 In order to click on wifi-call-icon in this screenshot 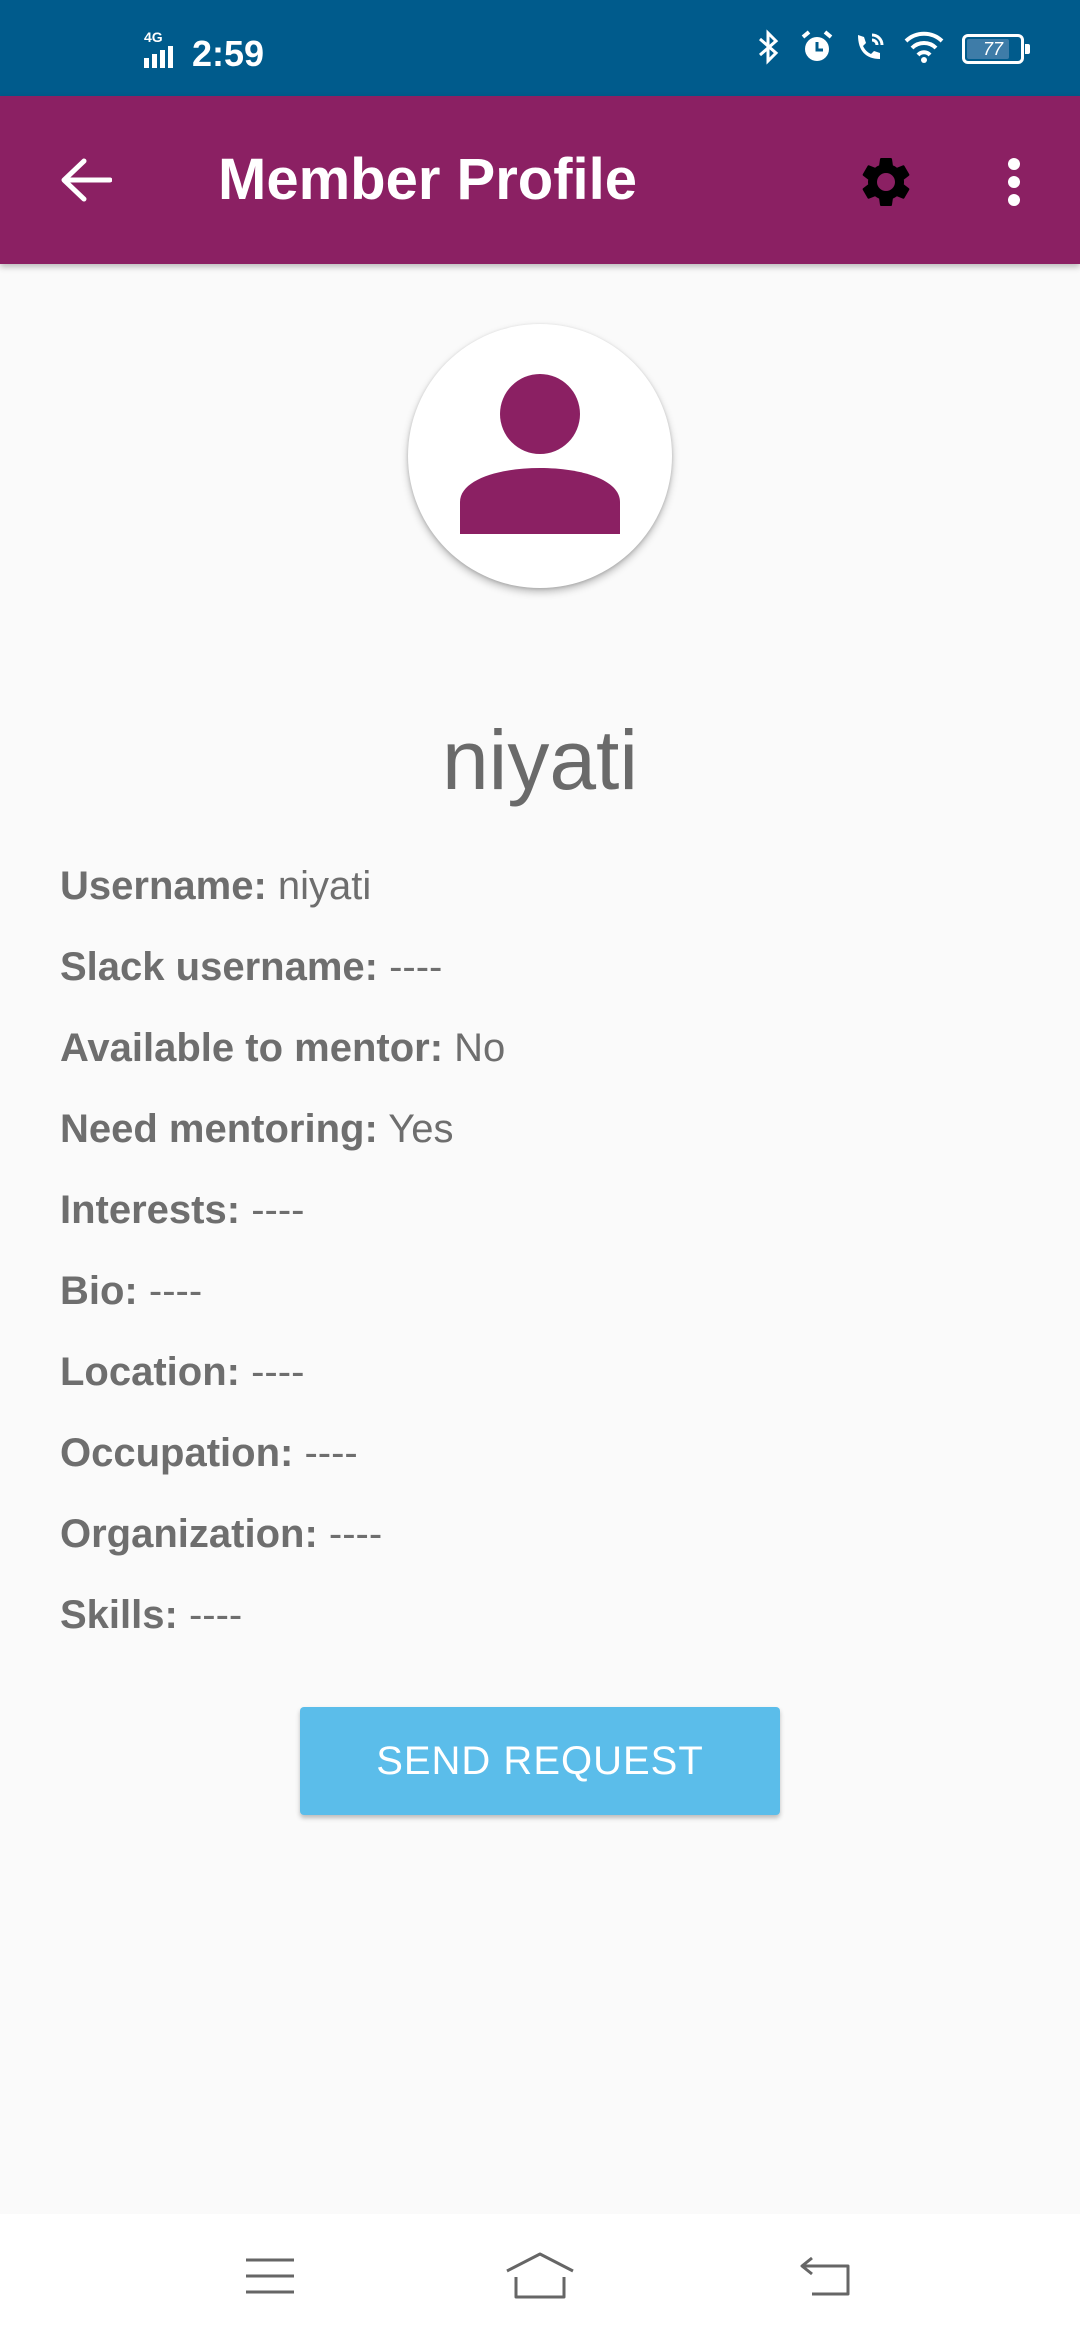, I will do `click(869, 49)`.